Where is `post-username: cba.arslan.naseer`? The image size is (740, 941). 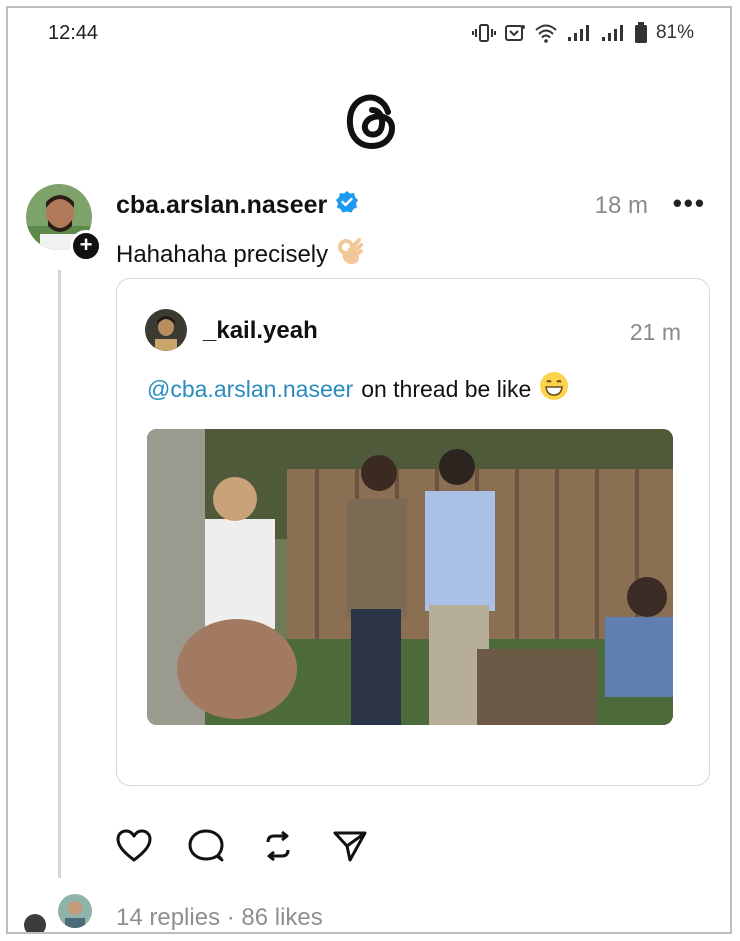
post-username: cba.arslan.naseer is located at coordinates (221, 205).